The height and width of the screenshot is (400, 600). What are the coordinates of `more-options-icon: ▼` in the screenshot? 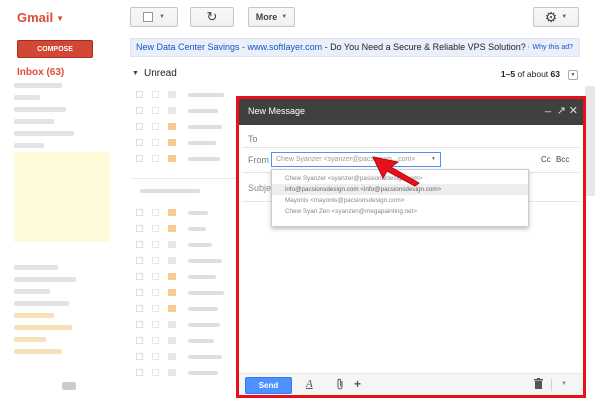 It's located at (564, 384).